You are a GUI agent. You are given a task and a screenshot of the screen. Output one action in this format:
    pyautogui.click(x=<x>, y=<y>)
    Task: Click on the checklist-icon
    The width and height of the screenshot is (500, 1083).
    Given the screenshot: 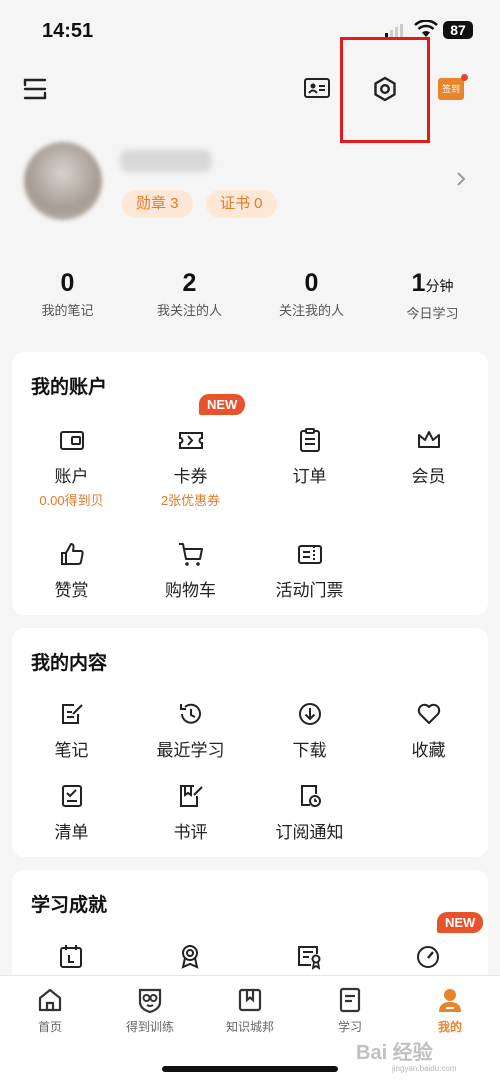 What is the action you would take?
    pyautogui.click(x=71, y=796)
    